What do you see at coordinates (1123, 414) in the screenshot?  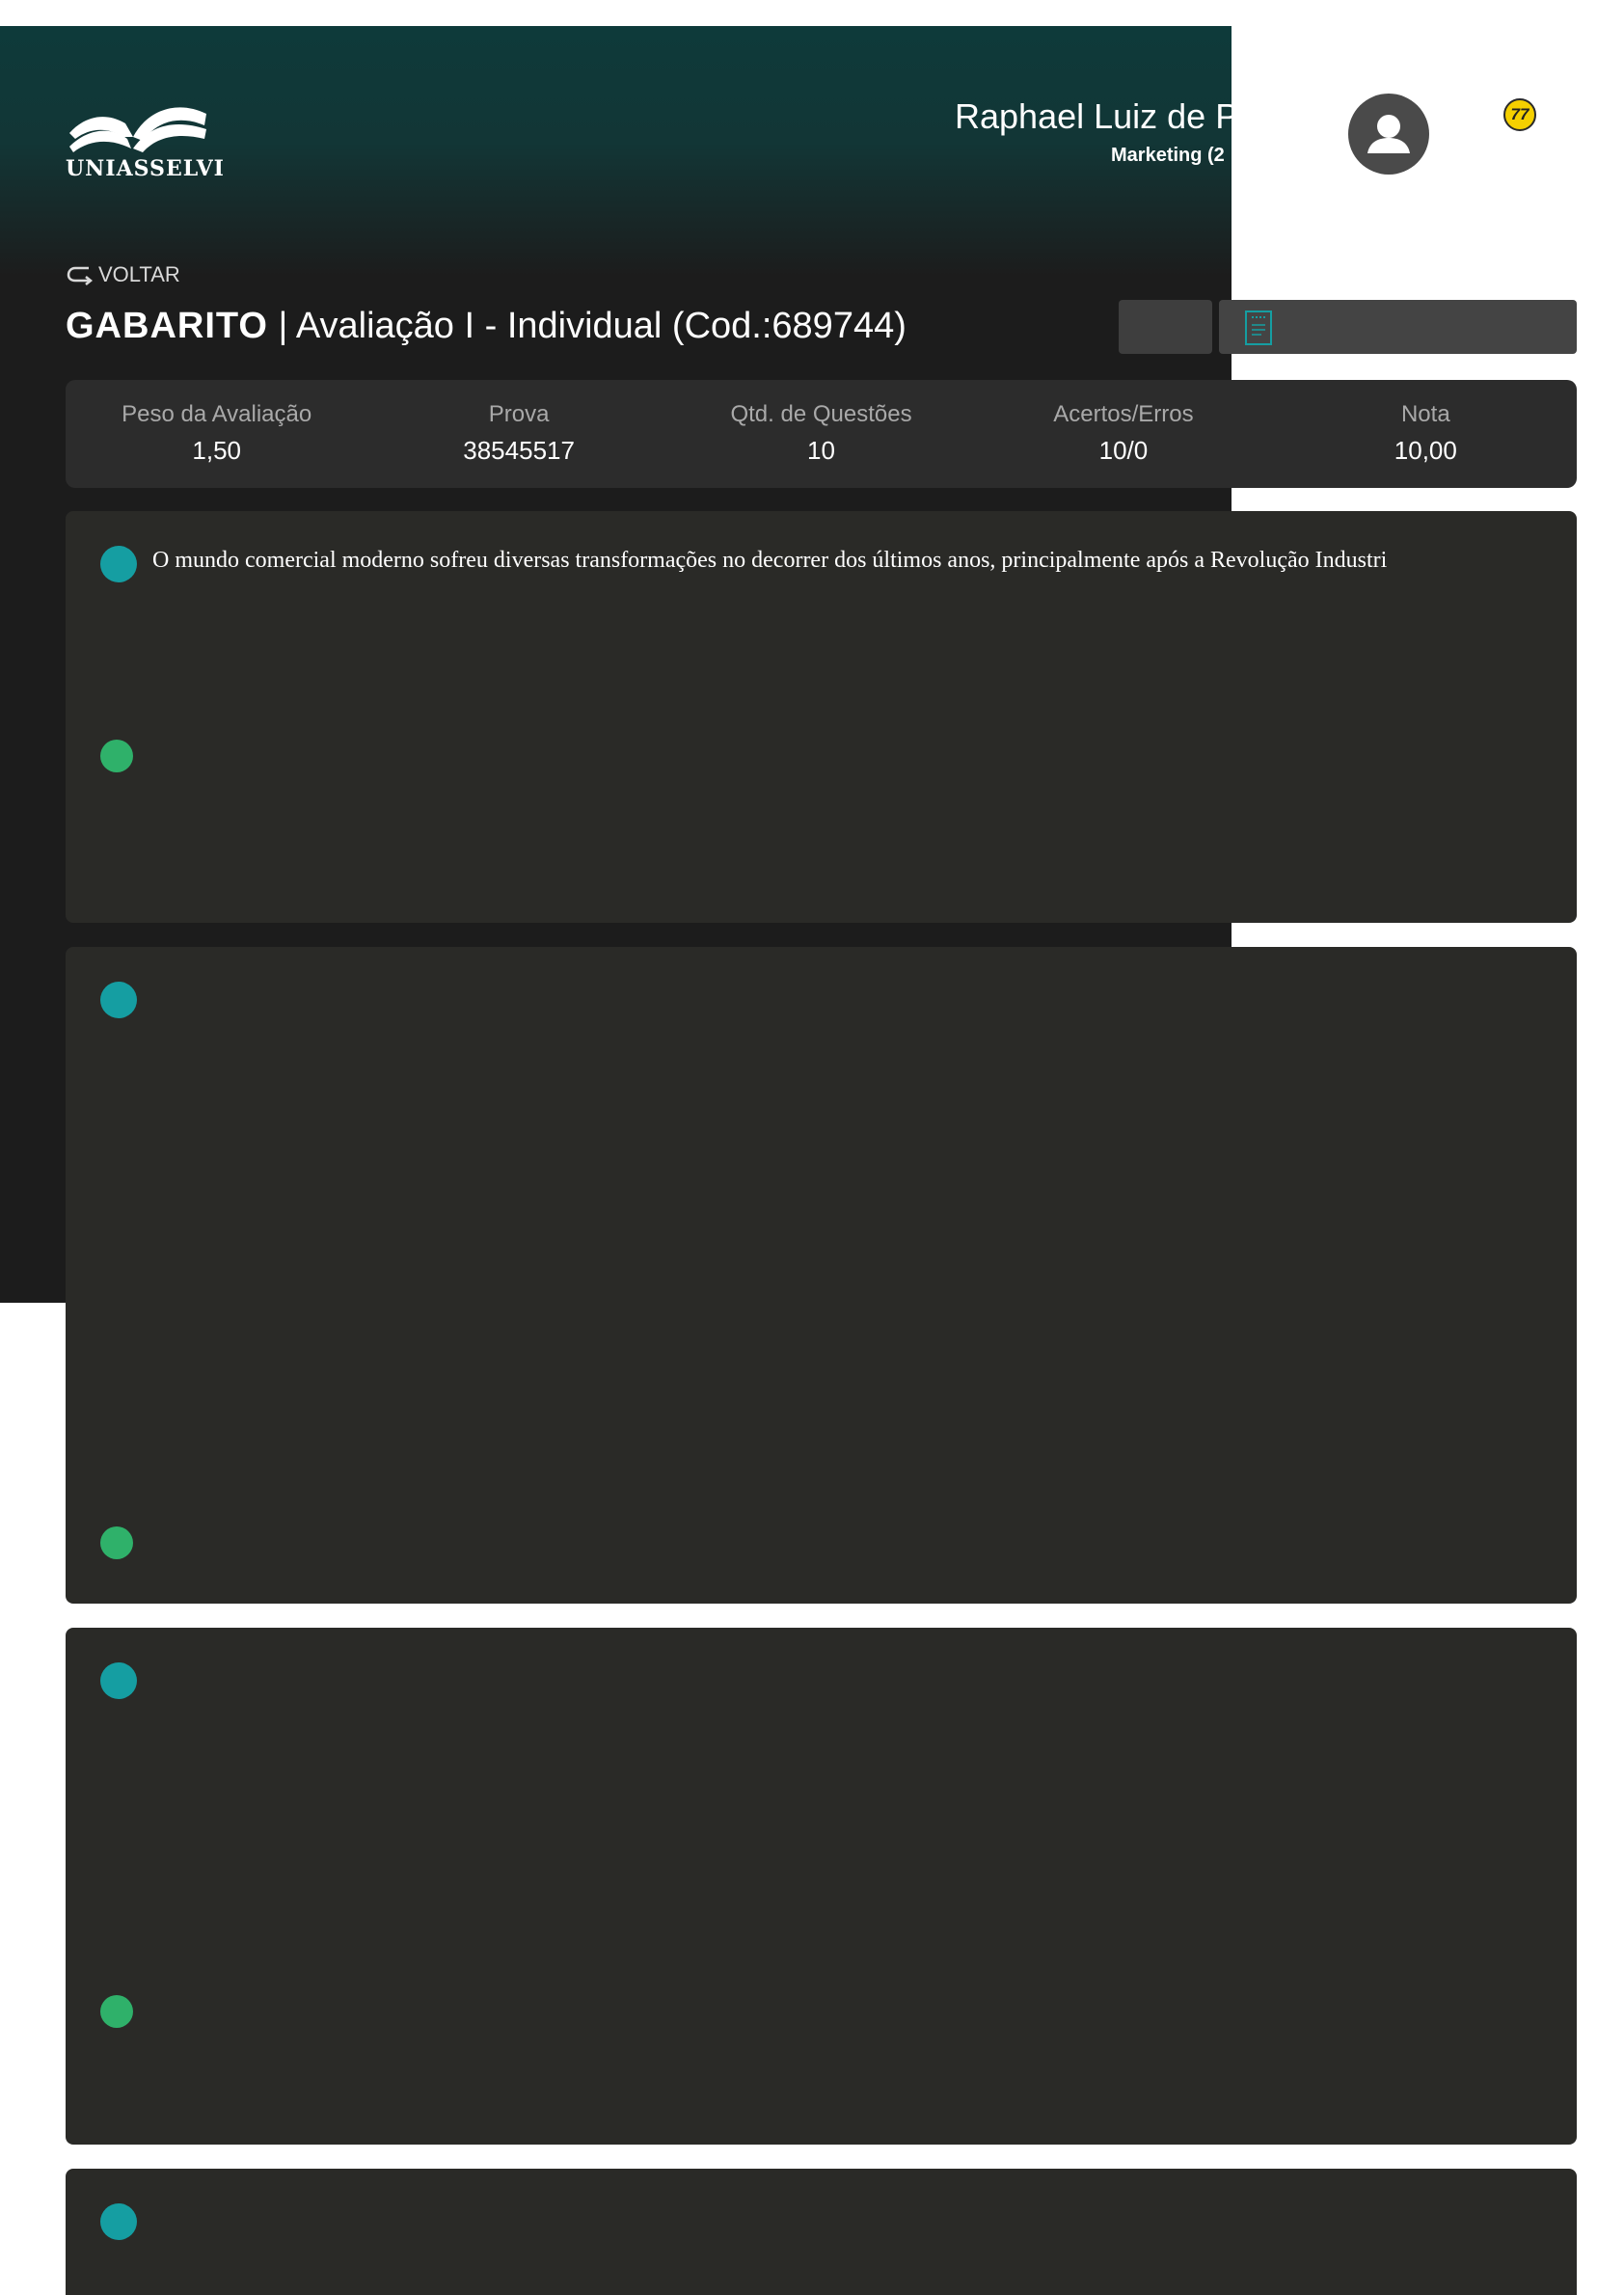 I see `summary-label: Acertos/Erros` at bounding box center [1123, 414].